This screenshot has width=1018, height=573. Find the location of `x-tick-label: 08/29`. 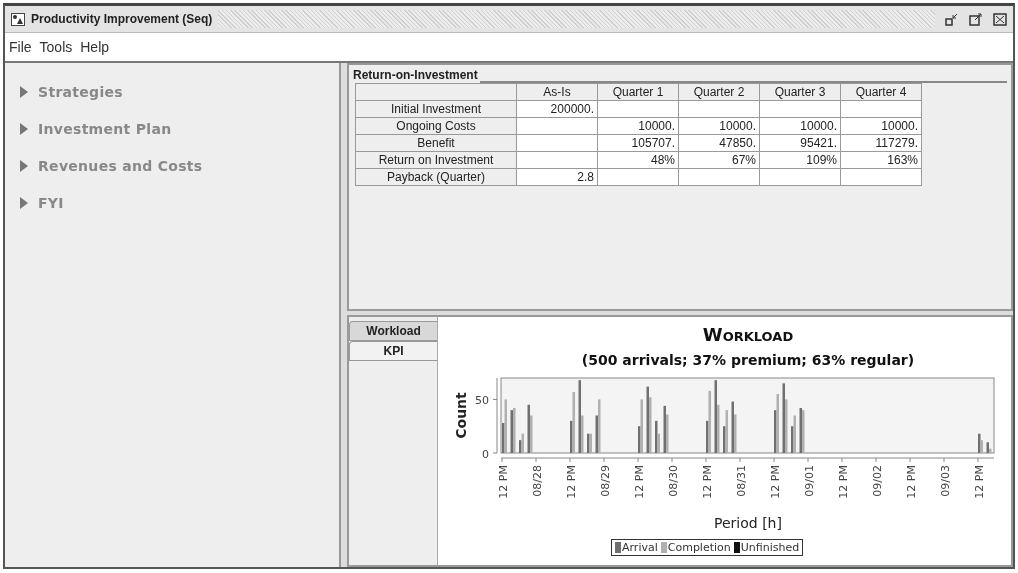

x-tick-label: 08/29 is located at coordinates (605, 481).